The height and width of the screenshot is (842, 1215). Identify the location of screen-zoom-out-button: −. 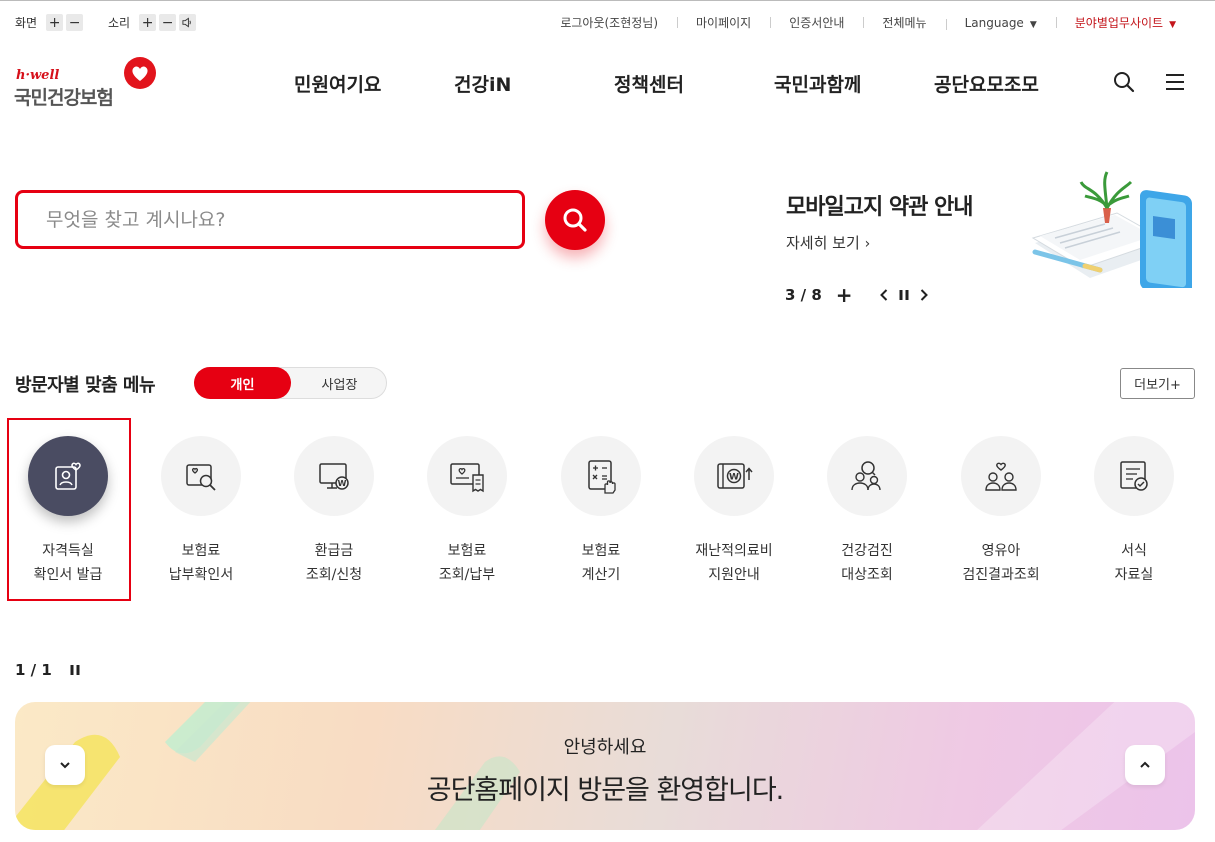
(75, 22).